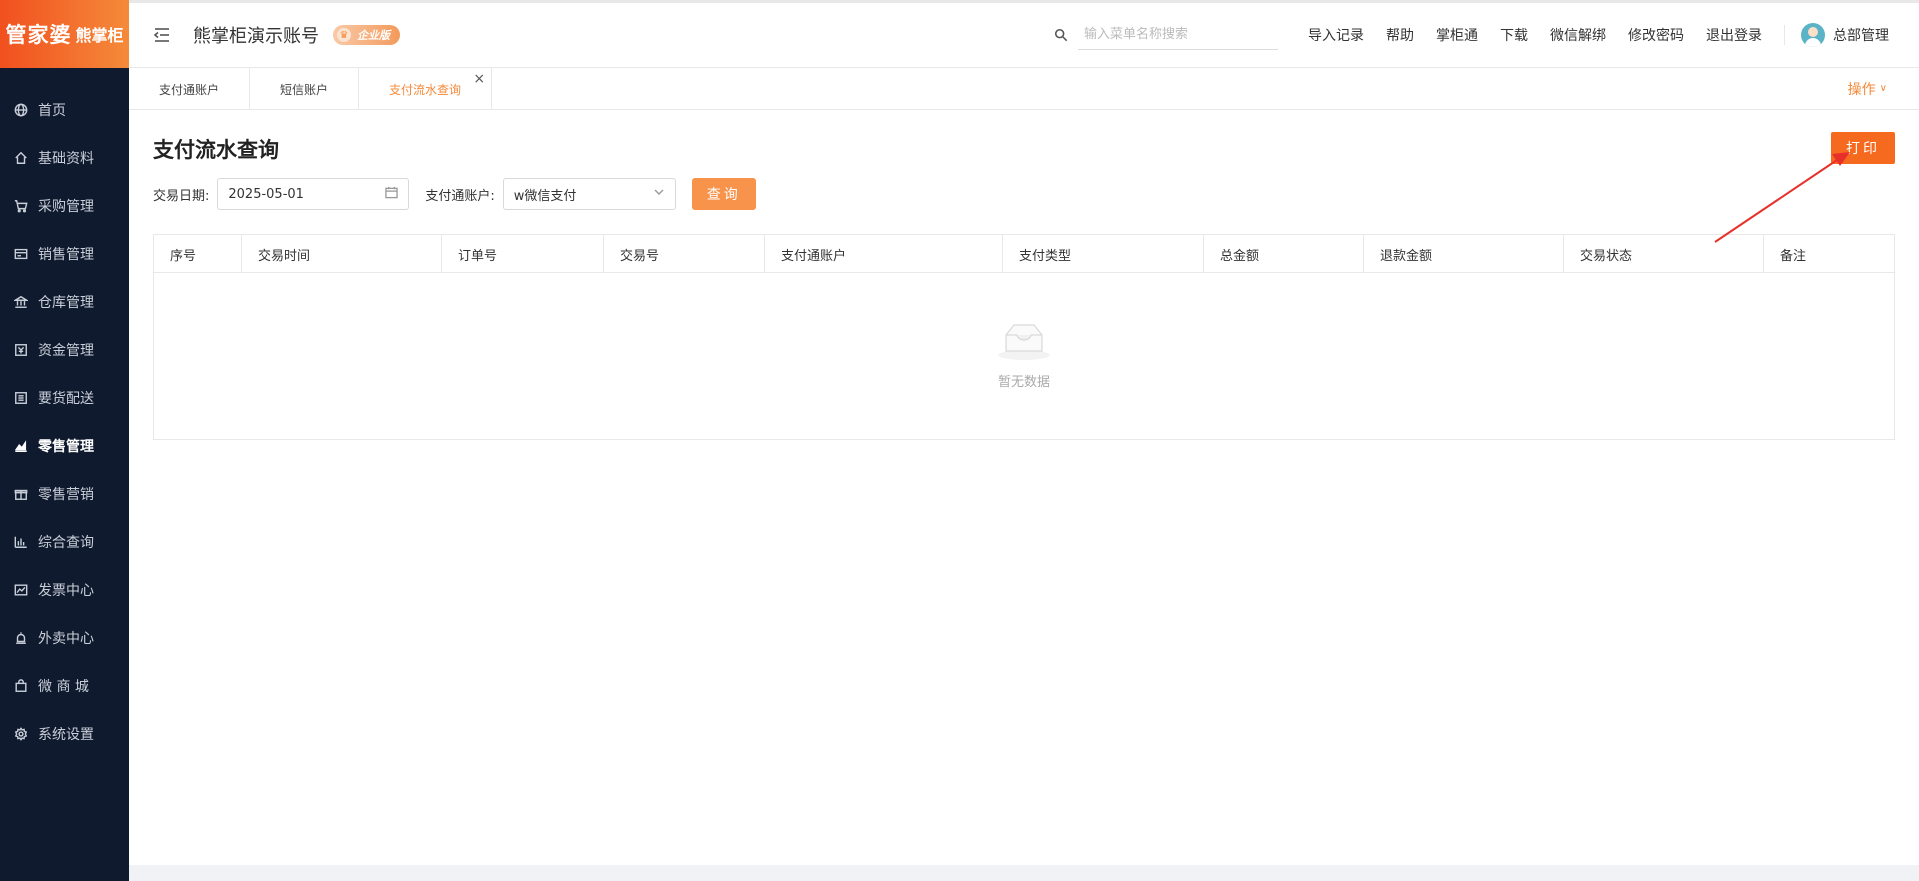  What do you see at coordinates (21, 686) in the screenshot?
I see `bag-icon` at bounding box center [21, 686].